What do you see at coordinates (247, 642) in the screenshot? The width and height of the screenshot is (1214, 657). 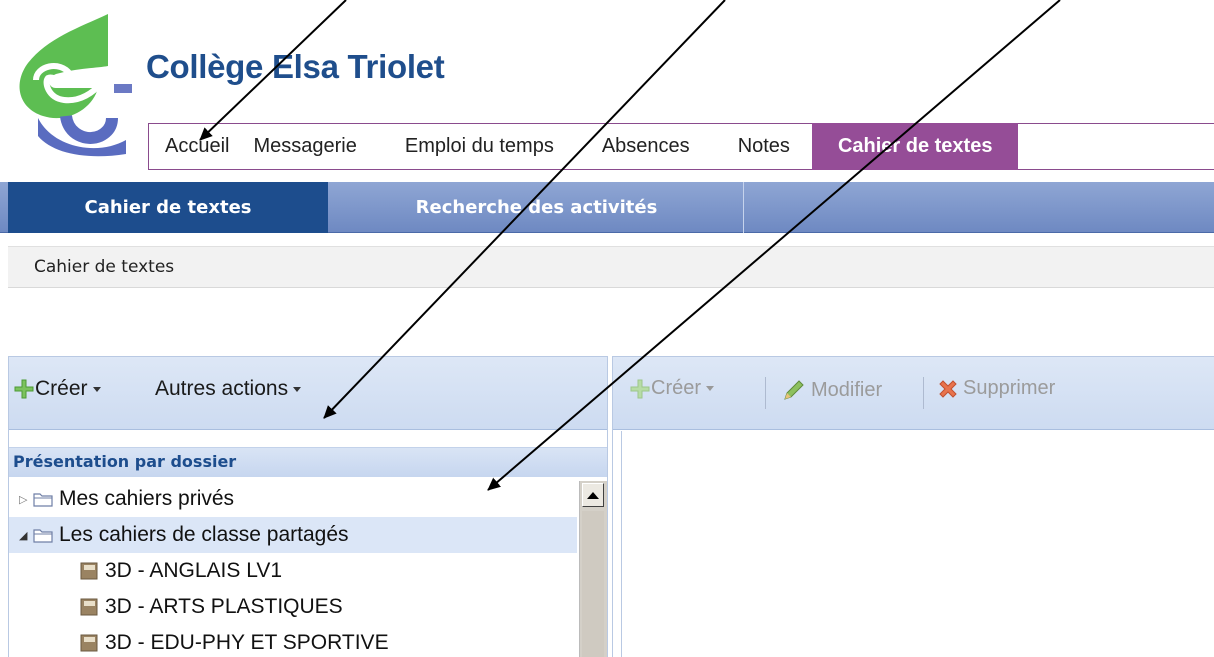 I see `tree-node-label: 3D - EDU-PHY ET SPORTIVE` at bounding box center [247, 642].